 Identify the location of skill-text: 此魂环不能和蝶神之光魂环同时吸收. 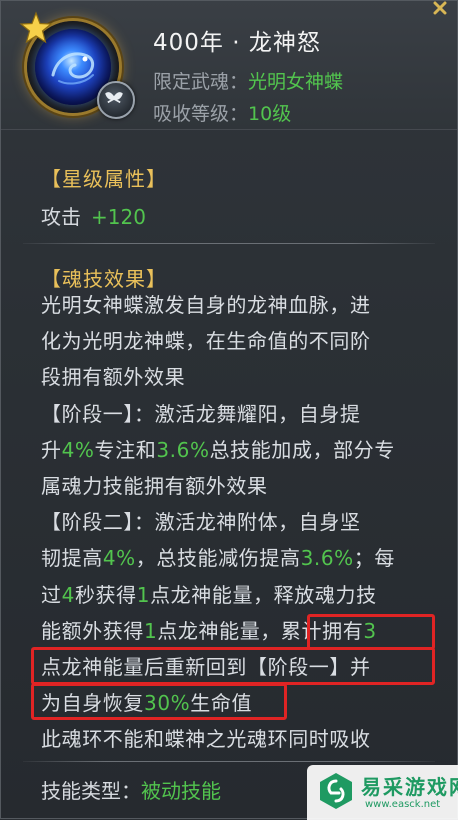
(206, 739).